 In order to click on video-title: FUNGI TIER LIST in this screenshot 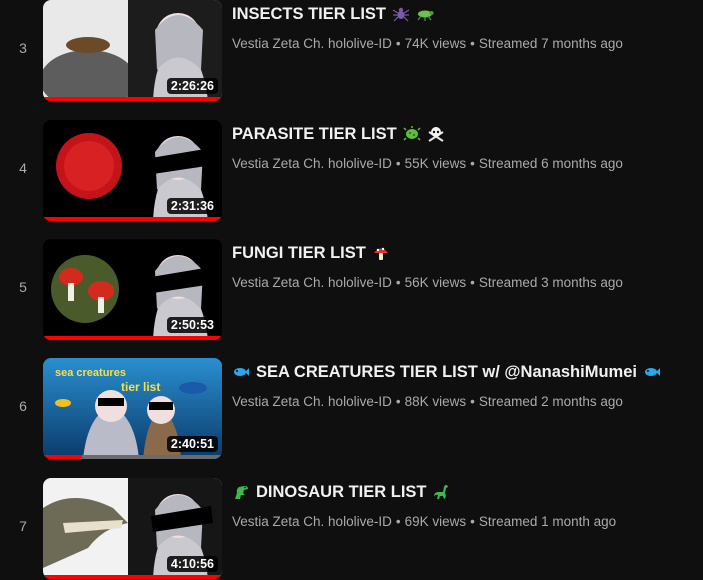, I will do `click(311, 253)`.